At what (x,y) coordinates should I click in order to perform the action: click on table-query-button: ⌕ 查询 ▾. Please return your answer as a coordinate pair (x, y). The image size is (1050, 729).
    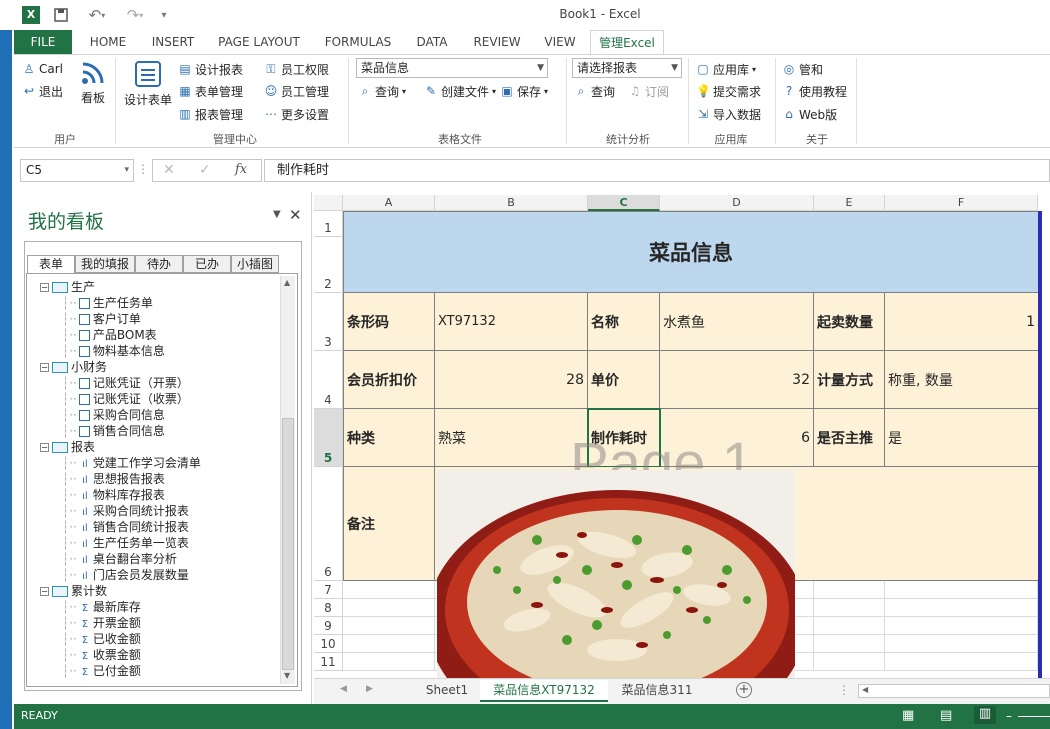
    Looking at the image, I should click on (382, 91).